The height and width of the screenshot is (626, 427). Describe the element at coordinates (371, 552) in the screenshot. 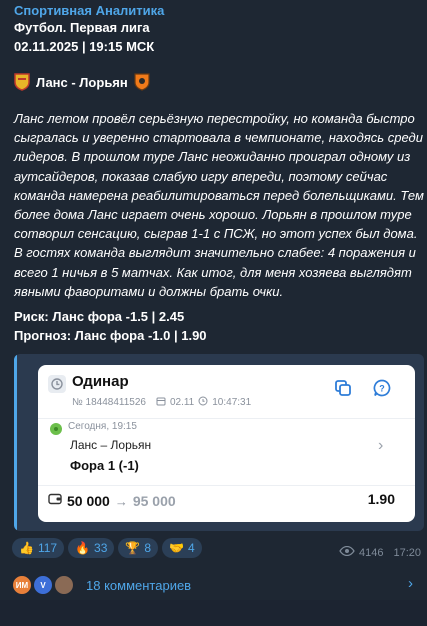

I see `views-count: 4146` at that location.